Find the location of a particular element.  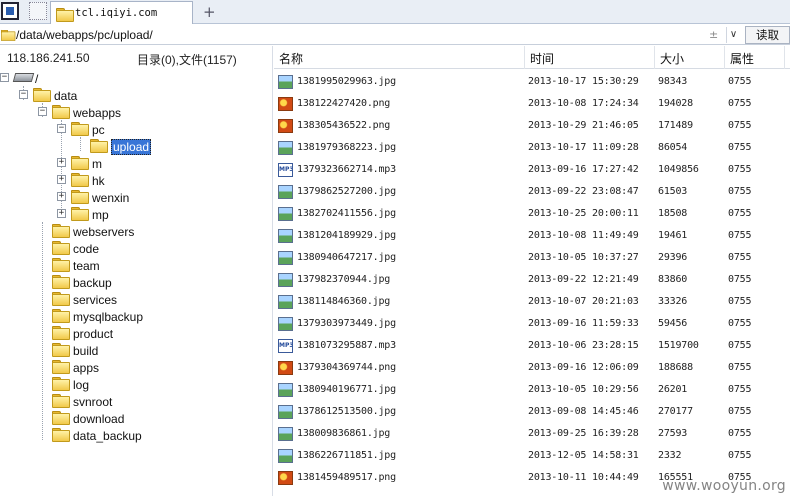

file-name: 1379303973449.jpg is located at coordinates (346, 323).